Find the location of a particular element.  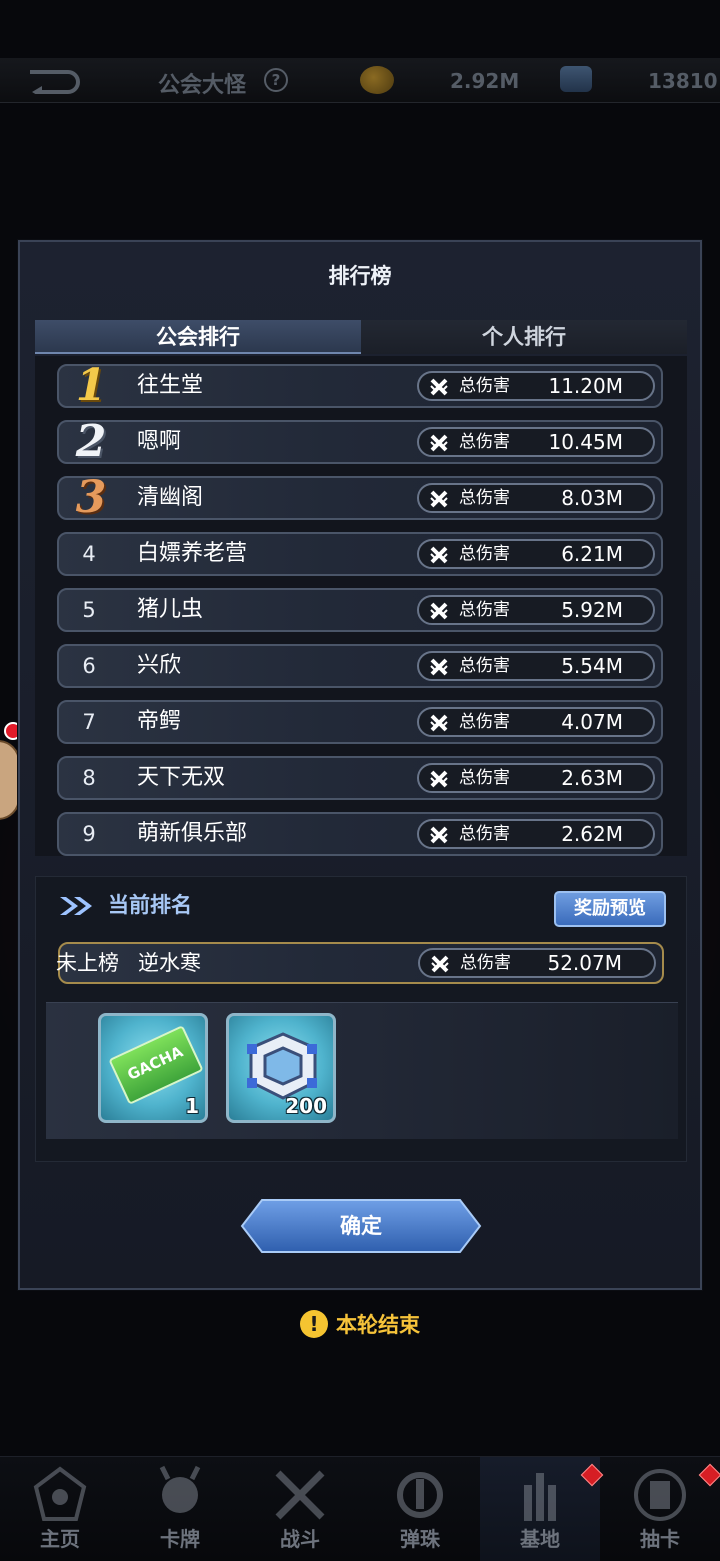

guild-name: 天下无双 is located at coordinates (181, 777).